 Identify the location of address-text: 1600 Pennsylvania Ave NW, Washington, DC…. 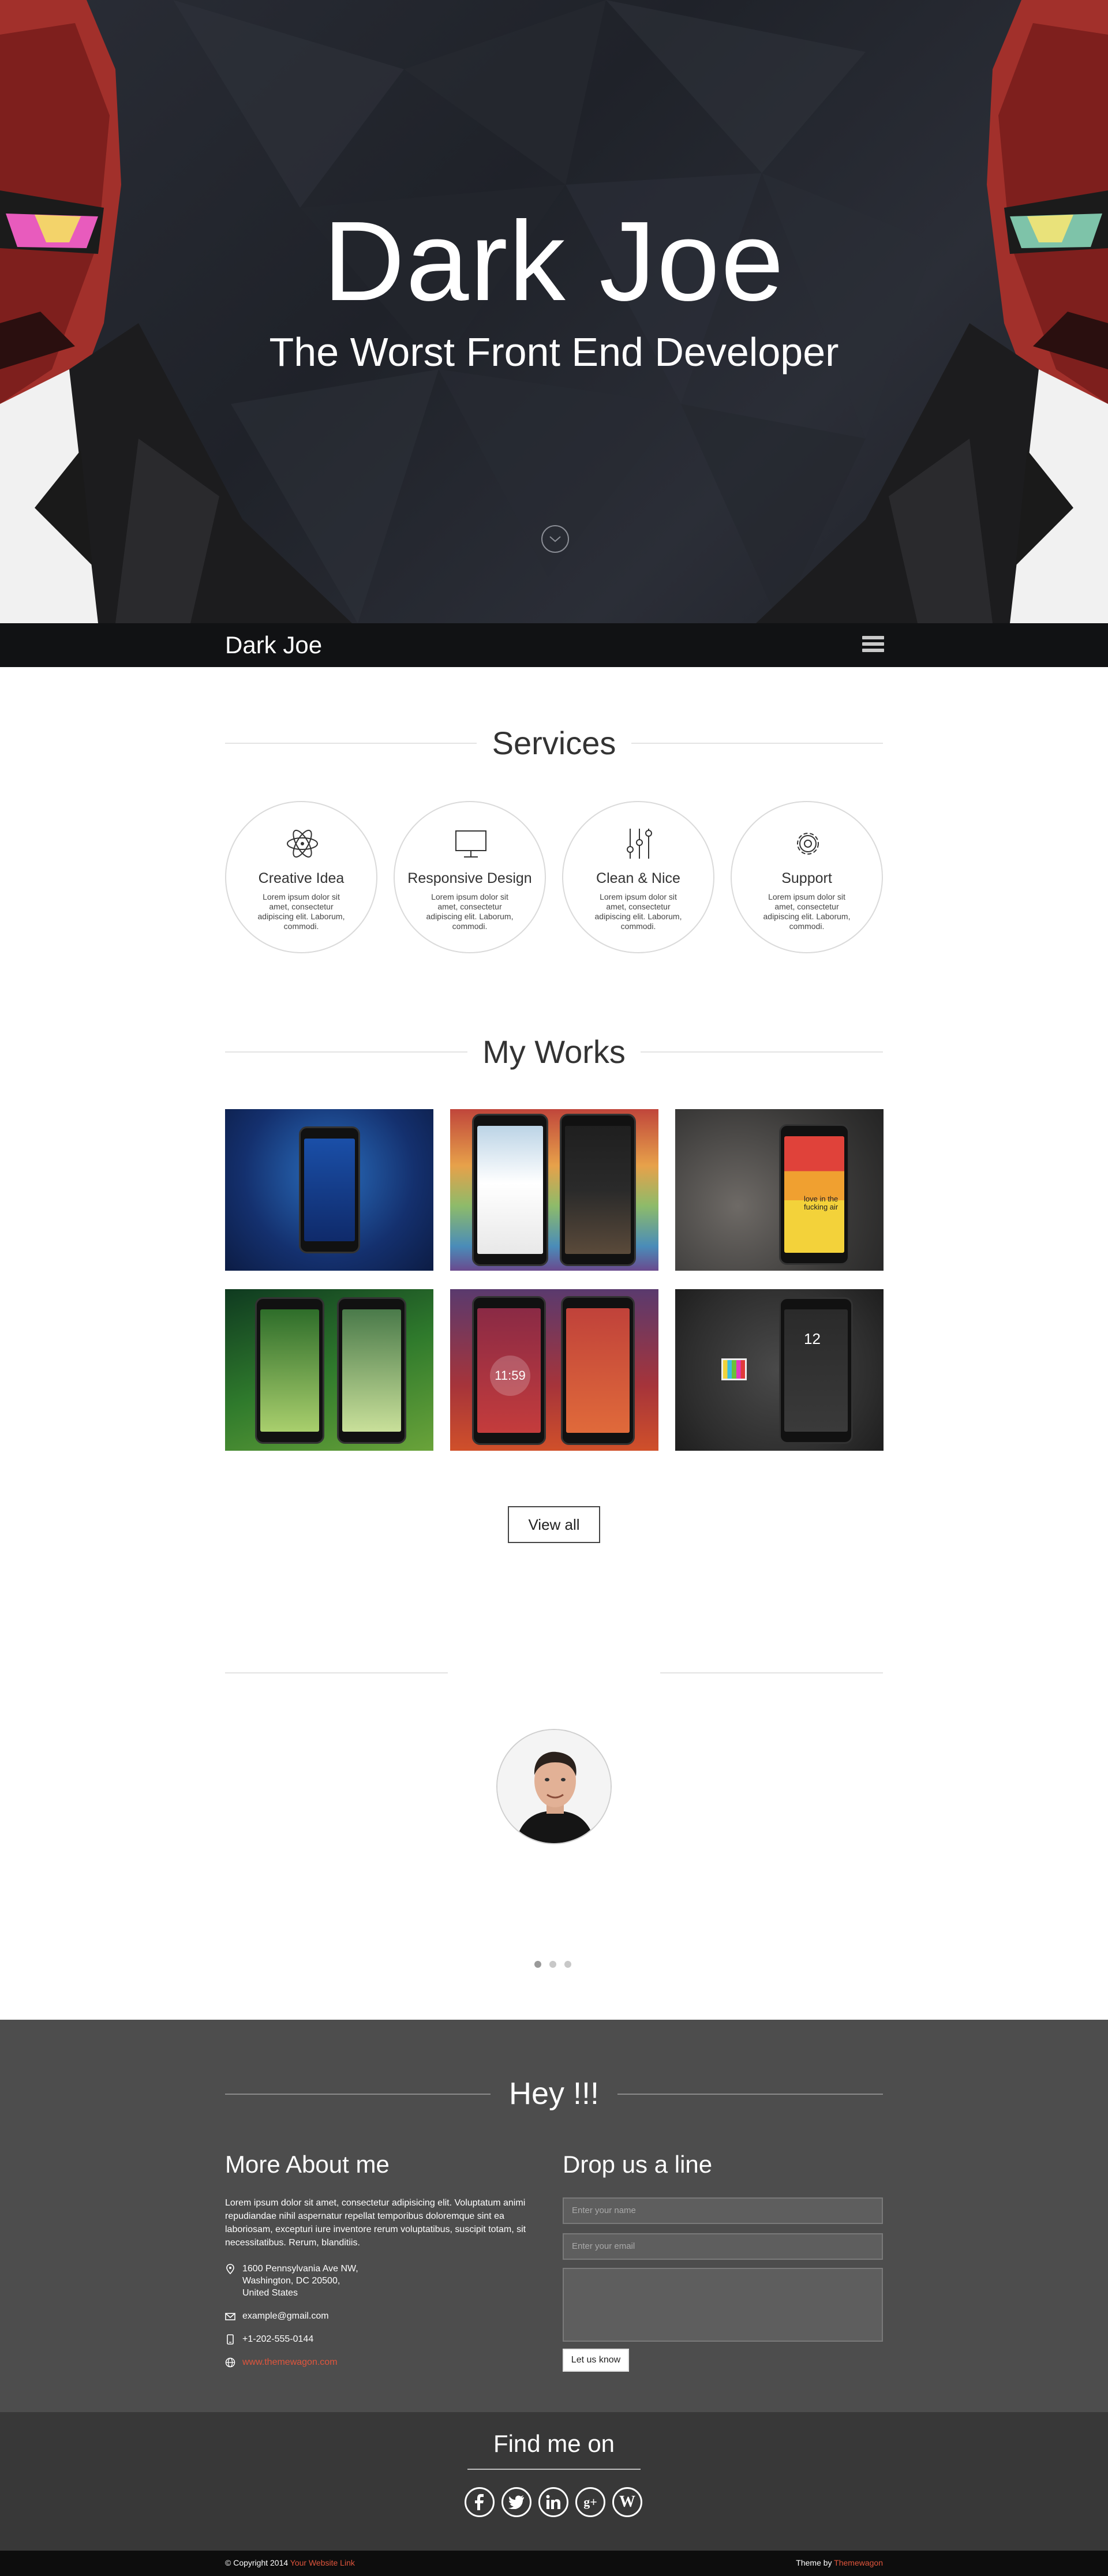
(300, 2281).